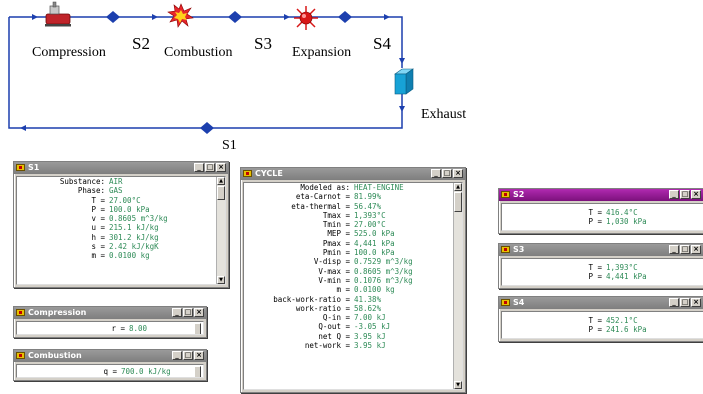 Image resolution: width=703 pixels, height=394 pixels. I want to click on compressor-icon, so click(58, 14).